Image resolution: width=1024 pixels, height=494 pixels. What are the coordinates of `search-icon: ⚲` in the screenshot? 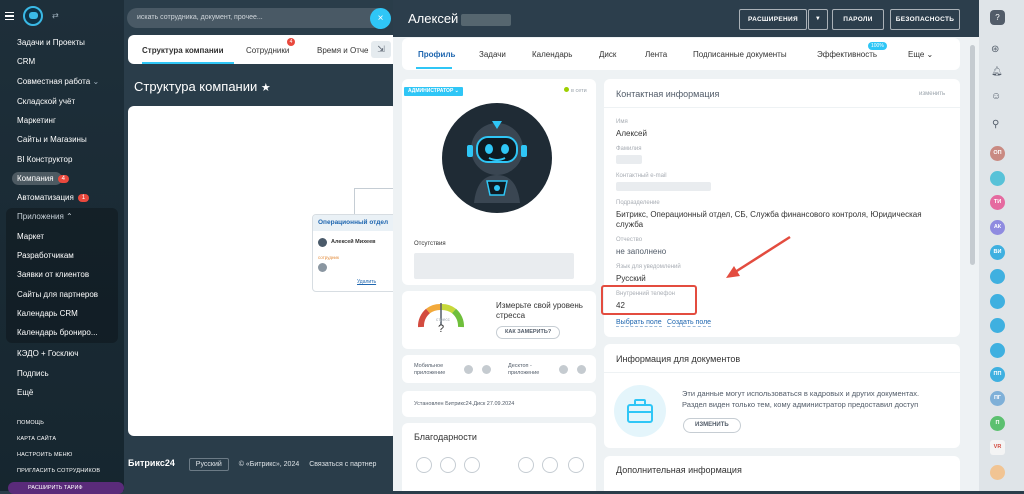 It's located at (995, 124).